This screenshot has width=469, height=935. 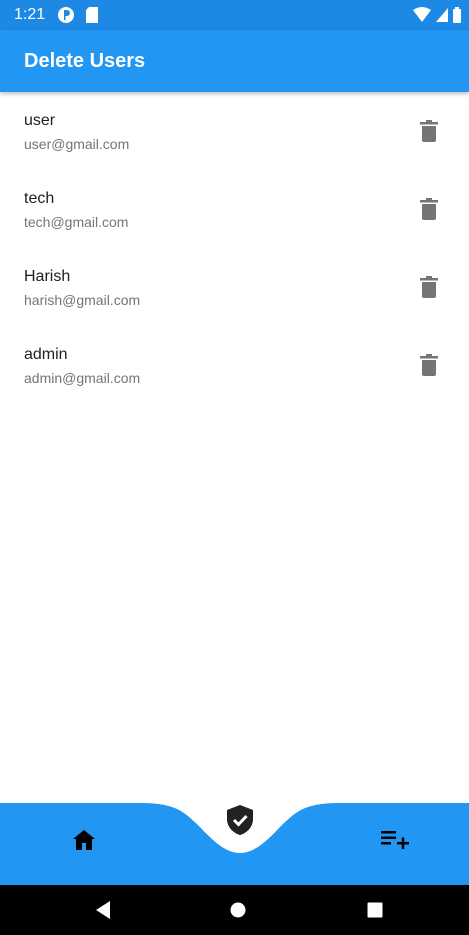 I want to click on bottom-navigation-bar, so click(x=234, y=842).